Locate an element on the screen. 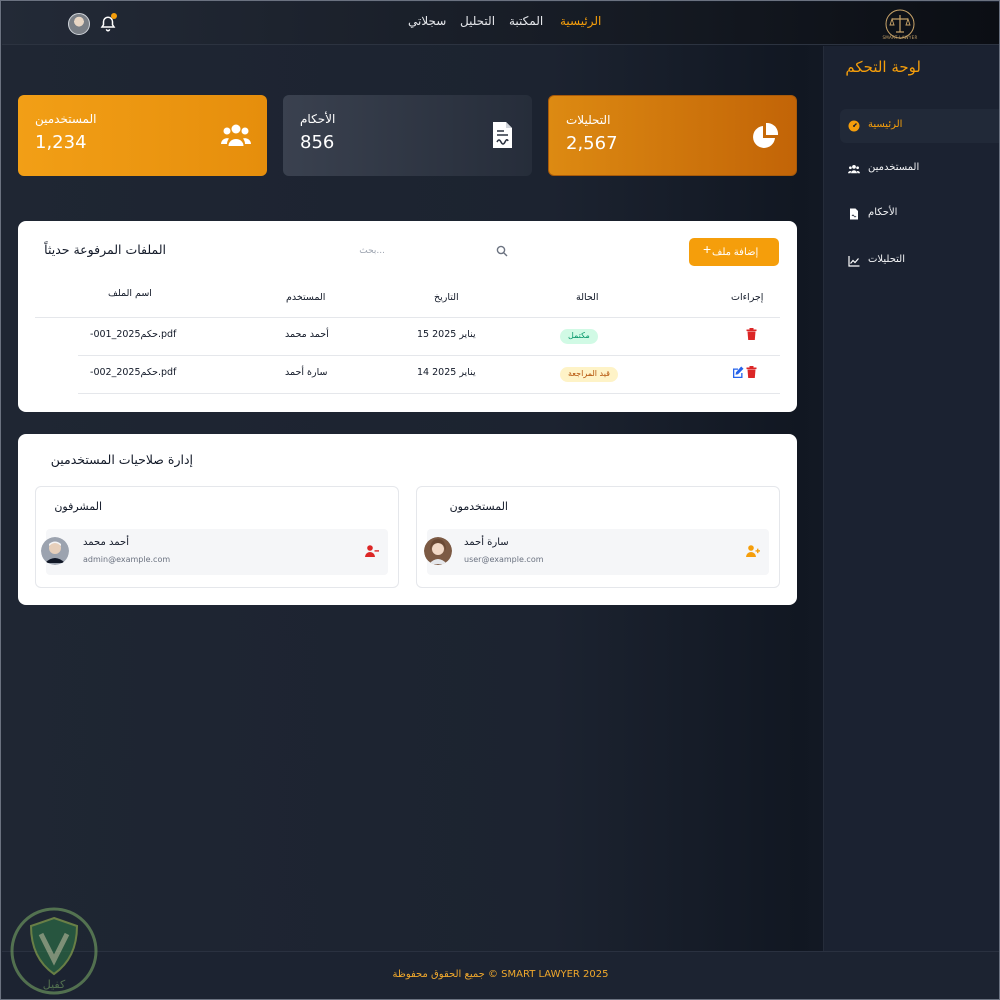 The image size is (1000, 1000). sidebar-item-label: الرئيسية is located at coordinates (885, 124).